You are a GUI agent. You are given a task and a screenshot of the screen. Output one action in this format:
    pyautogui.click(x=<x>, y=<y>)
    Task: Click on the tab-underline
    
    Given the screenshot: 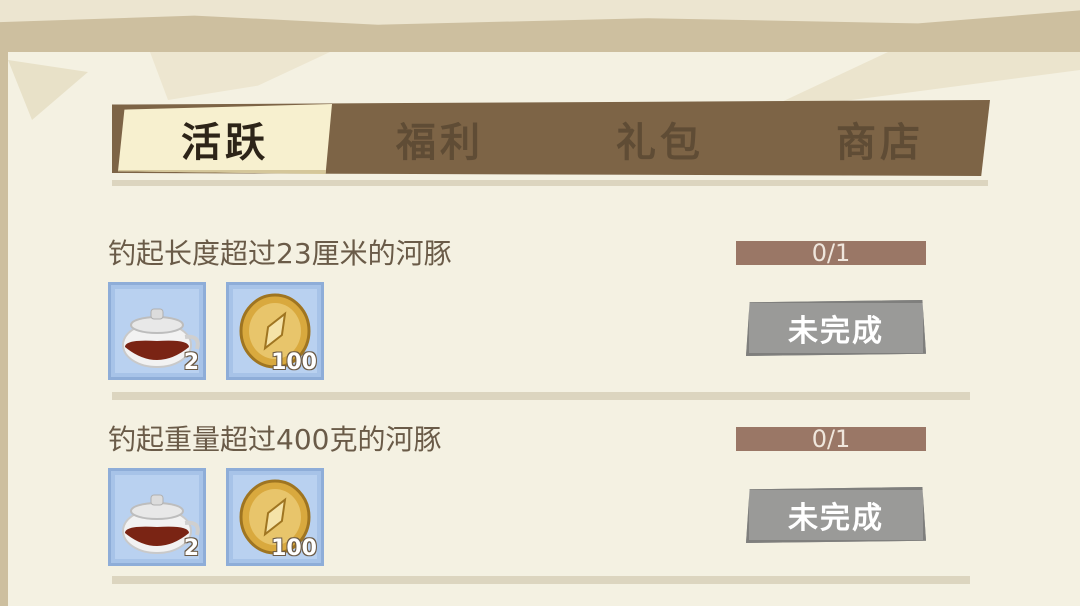 What is the action you would take?
    pyautogui.click(x=550, y=183)
    